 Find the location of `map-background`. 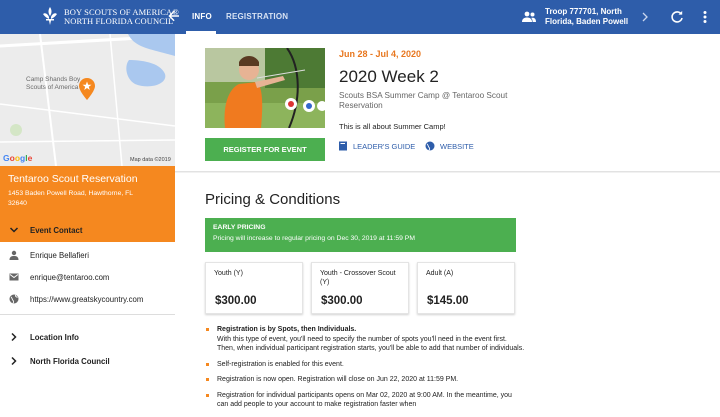

map-background is located at coordinates (87, 100).